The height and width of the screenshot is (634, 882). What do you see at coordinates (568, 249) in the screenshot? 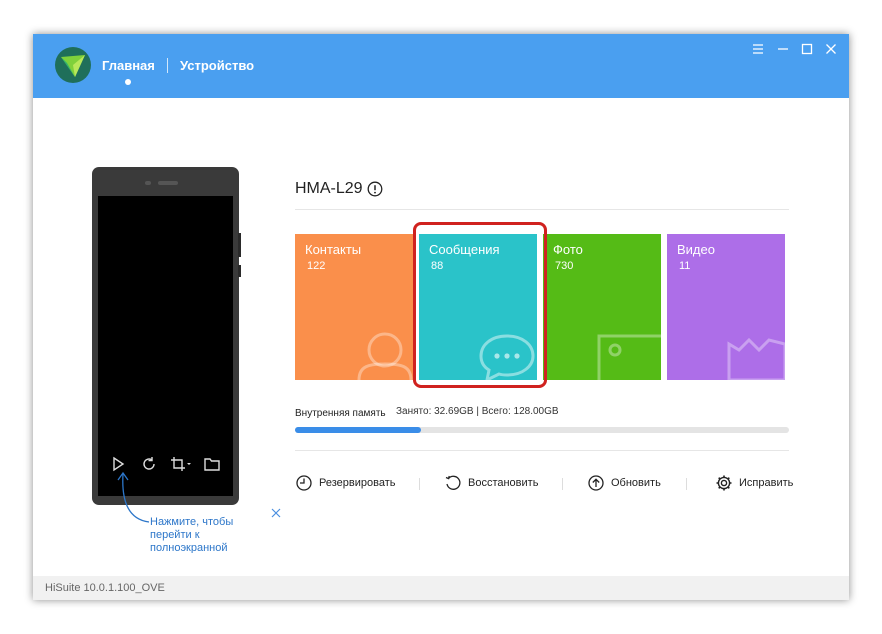
I see `tile-label: Фото` at bounding box center [568, 249].